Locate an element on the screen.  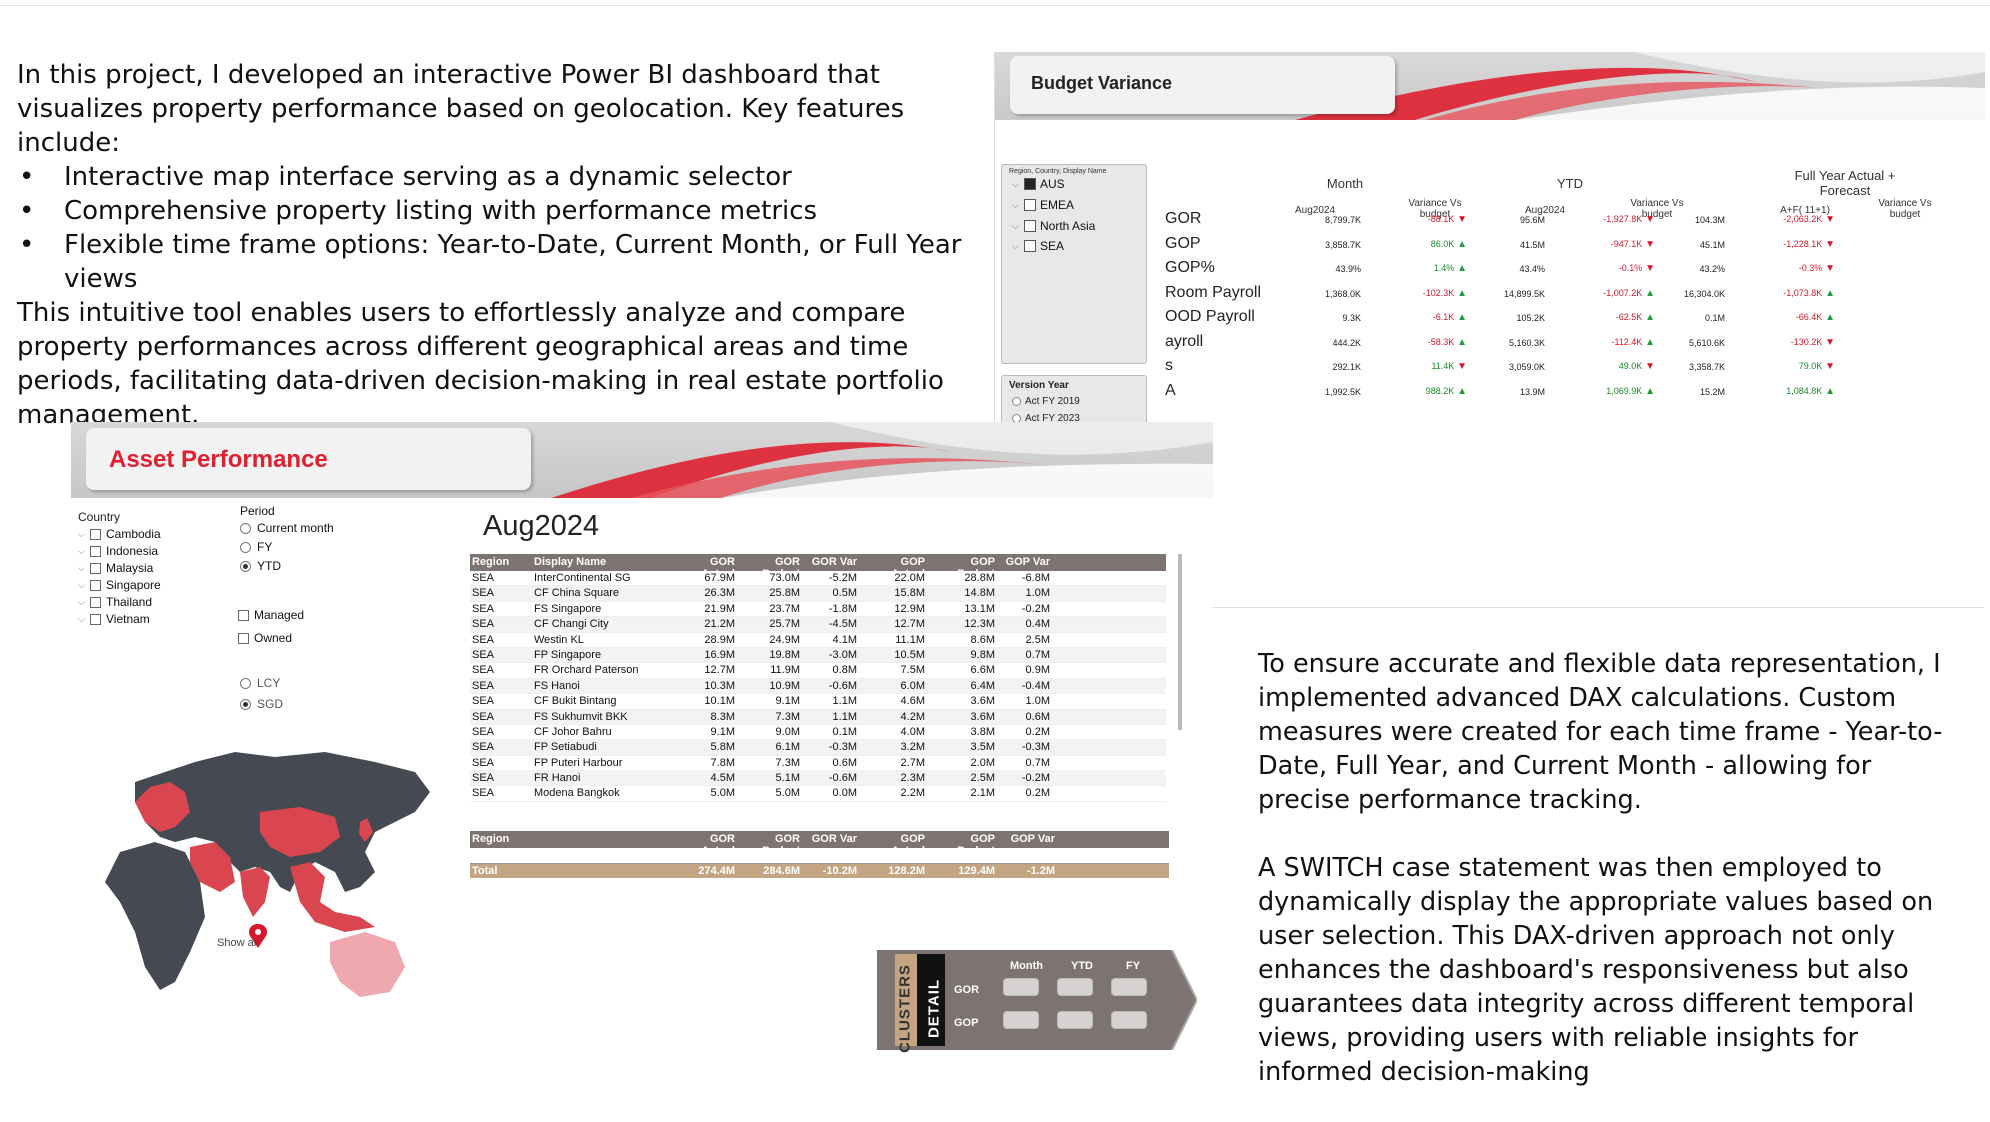
column-header: GOP Var is located at coordinates (1022, 562).